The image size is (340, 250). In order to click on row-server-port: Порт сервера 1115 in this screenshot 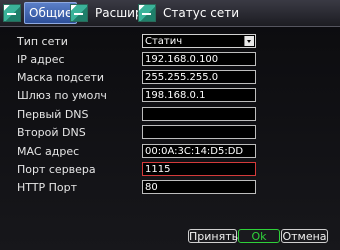, I will do `click(170, 171)`.